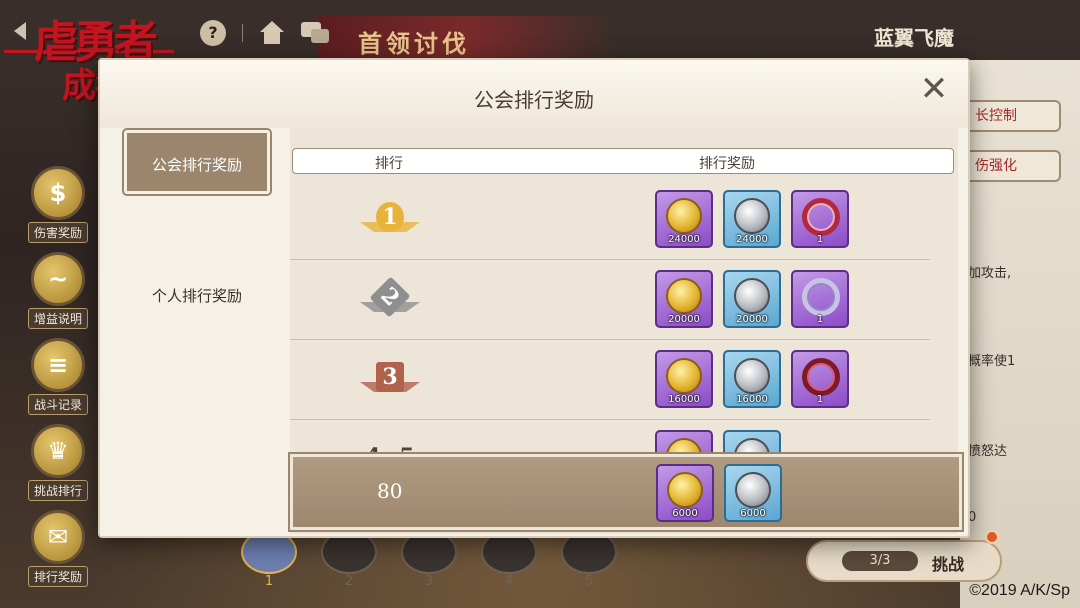  What do you see at coordinates (623, 161) in the screenshot?
I see `table-header: 排行 排行奖励` at bounding box center [623, 161].